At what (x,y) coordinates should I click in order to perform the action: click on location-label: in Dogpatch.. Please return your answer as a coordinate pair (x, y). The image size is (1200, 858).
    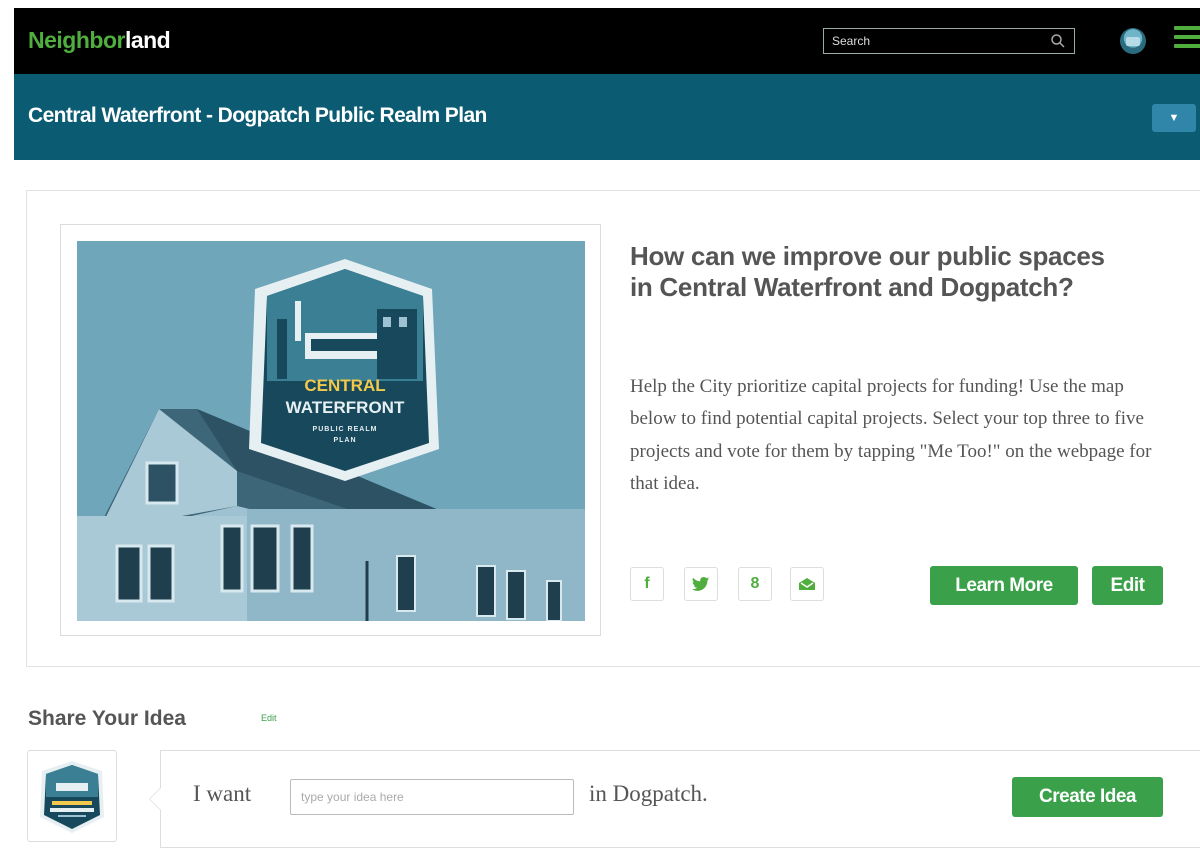
    Looking at the image, I should click on (648, 793).